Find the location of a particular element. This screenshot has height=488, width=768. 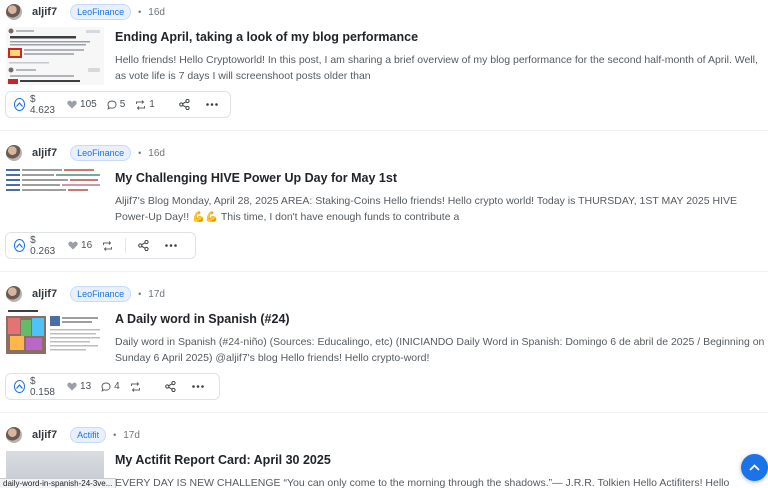

like-button: 13 is located at coordinates (79, 386).